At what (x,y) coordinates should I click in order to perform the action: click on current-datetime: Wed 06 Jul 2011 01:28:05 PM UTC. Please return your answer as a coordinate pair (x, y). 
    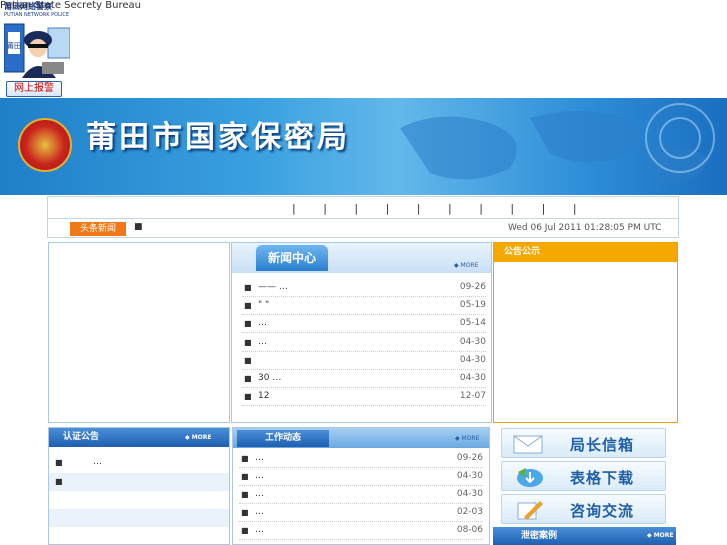
    Looking at the image, I should click on (585, 228).